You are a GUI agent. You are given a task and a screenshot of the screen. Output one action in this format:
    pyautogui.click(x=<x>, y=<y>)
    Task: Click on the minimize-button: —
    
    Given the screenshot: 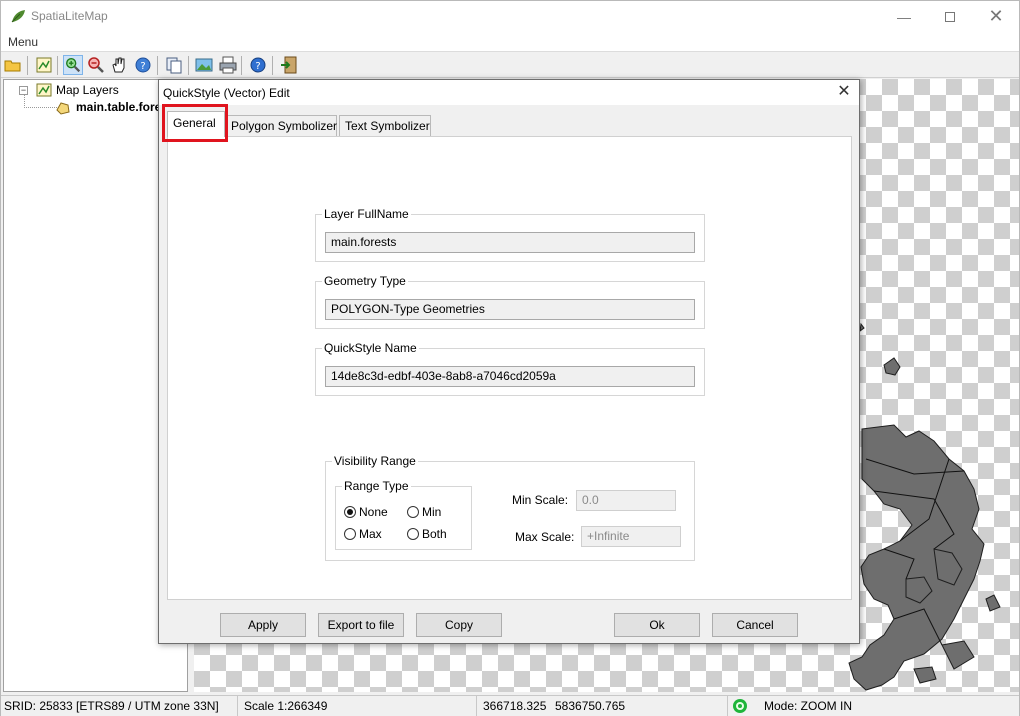 What is the action you would take?
    pyautogui.click(x=904, y=16)
    